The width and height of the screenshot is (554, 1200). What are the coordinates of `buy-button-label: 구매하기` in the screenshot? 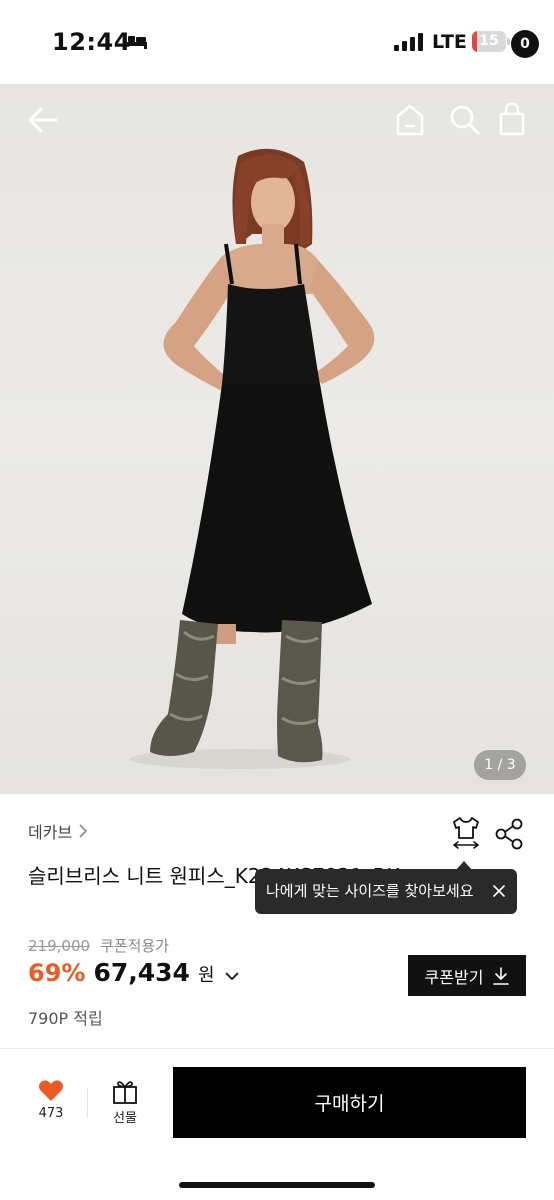 It's located at (349, 1104).